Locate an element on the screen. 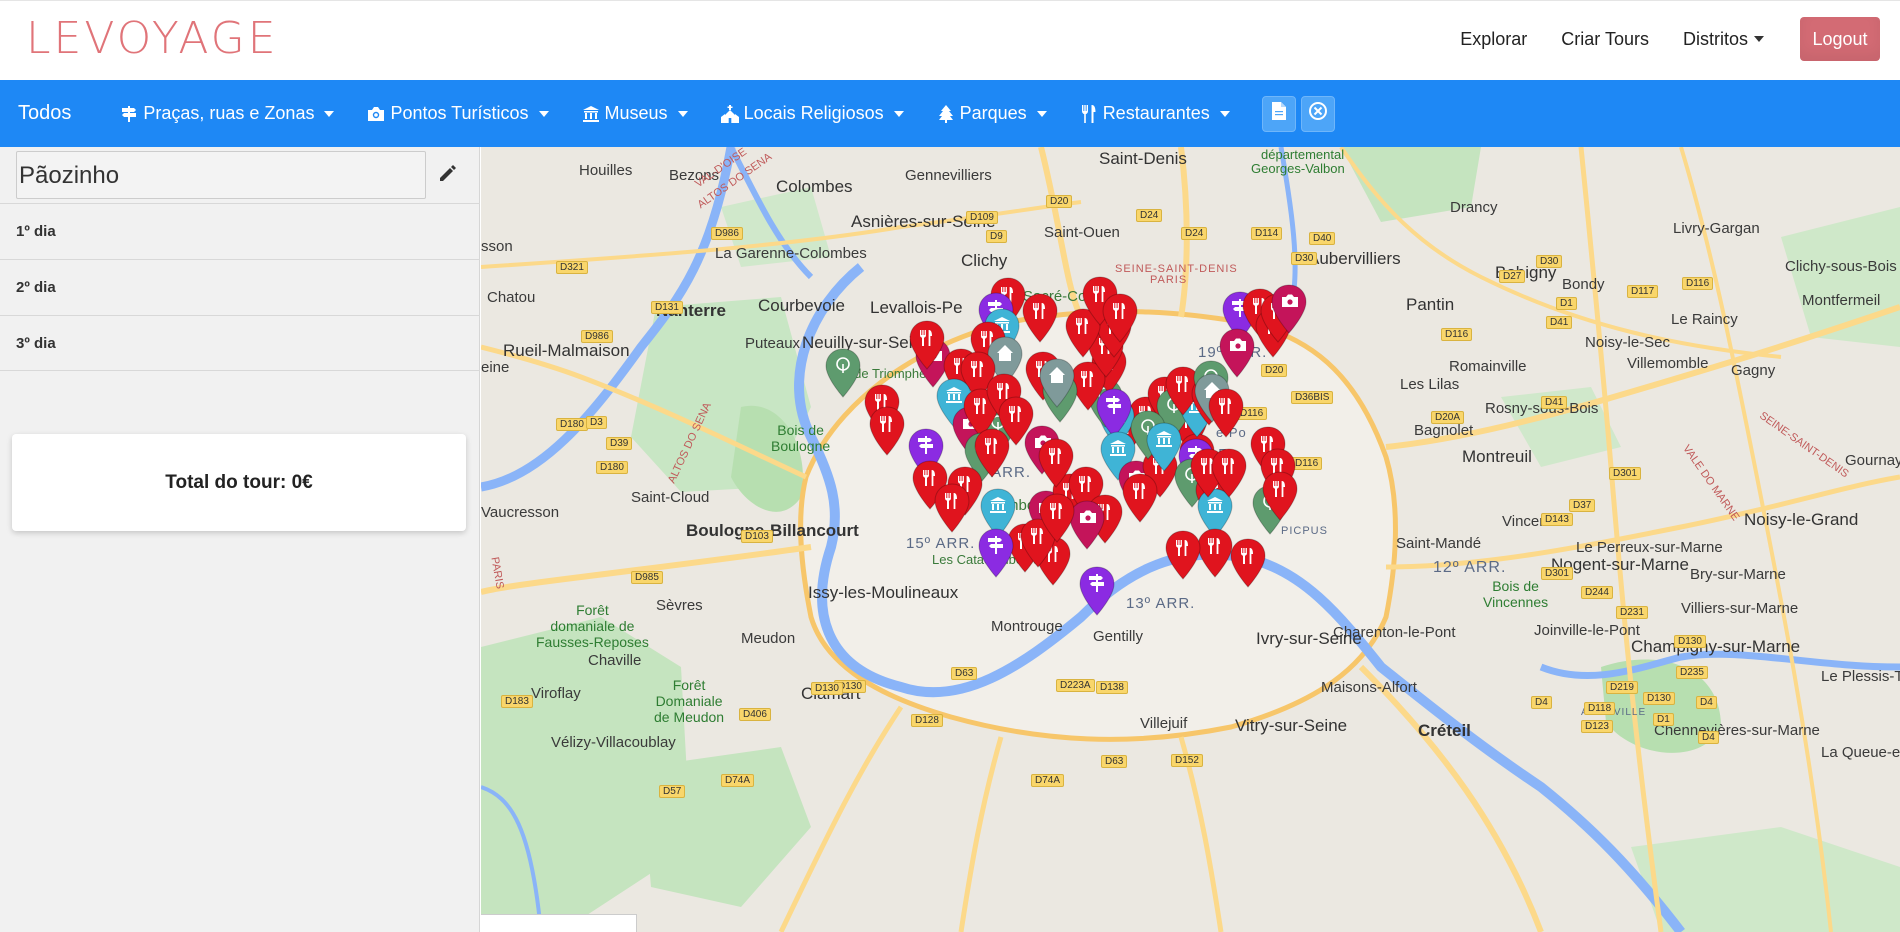 This screenshot has width=1900, height=932. map-label-vitry: Vitry-sur-Seine is located at coordinates (1291, 725).